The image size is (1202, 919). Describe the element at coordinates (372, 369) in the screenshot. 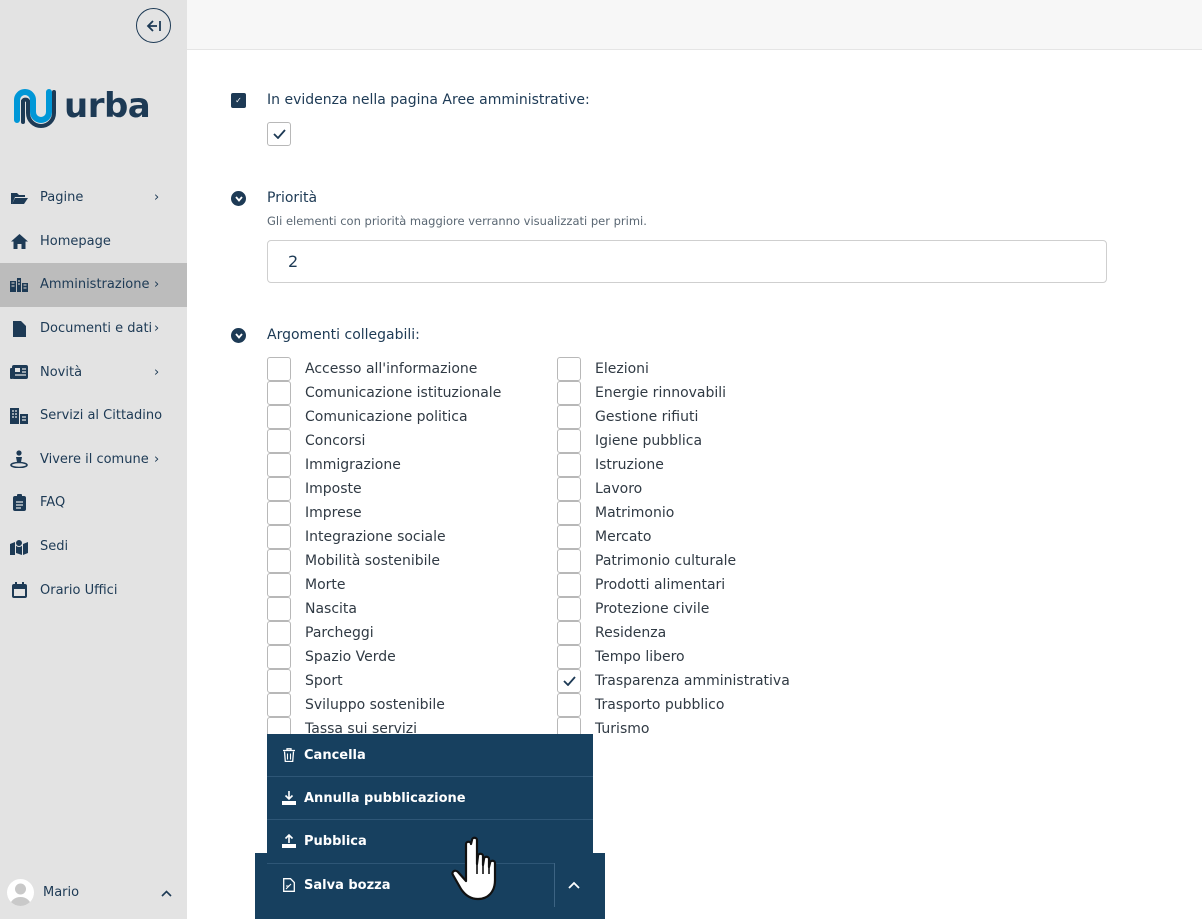

I see `topic-option: Accesso all'informazione` at that location.